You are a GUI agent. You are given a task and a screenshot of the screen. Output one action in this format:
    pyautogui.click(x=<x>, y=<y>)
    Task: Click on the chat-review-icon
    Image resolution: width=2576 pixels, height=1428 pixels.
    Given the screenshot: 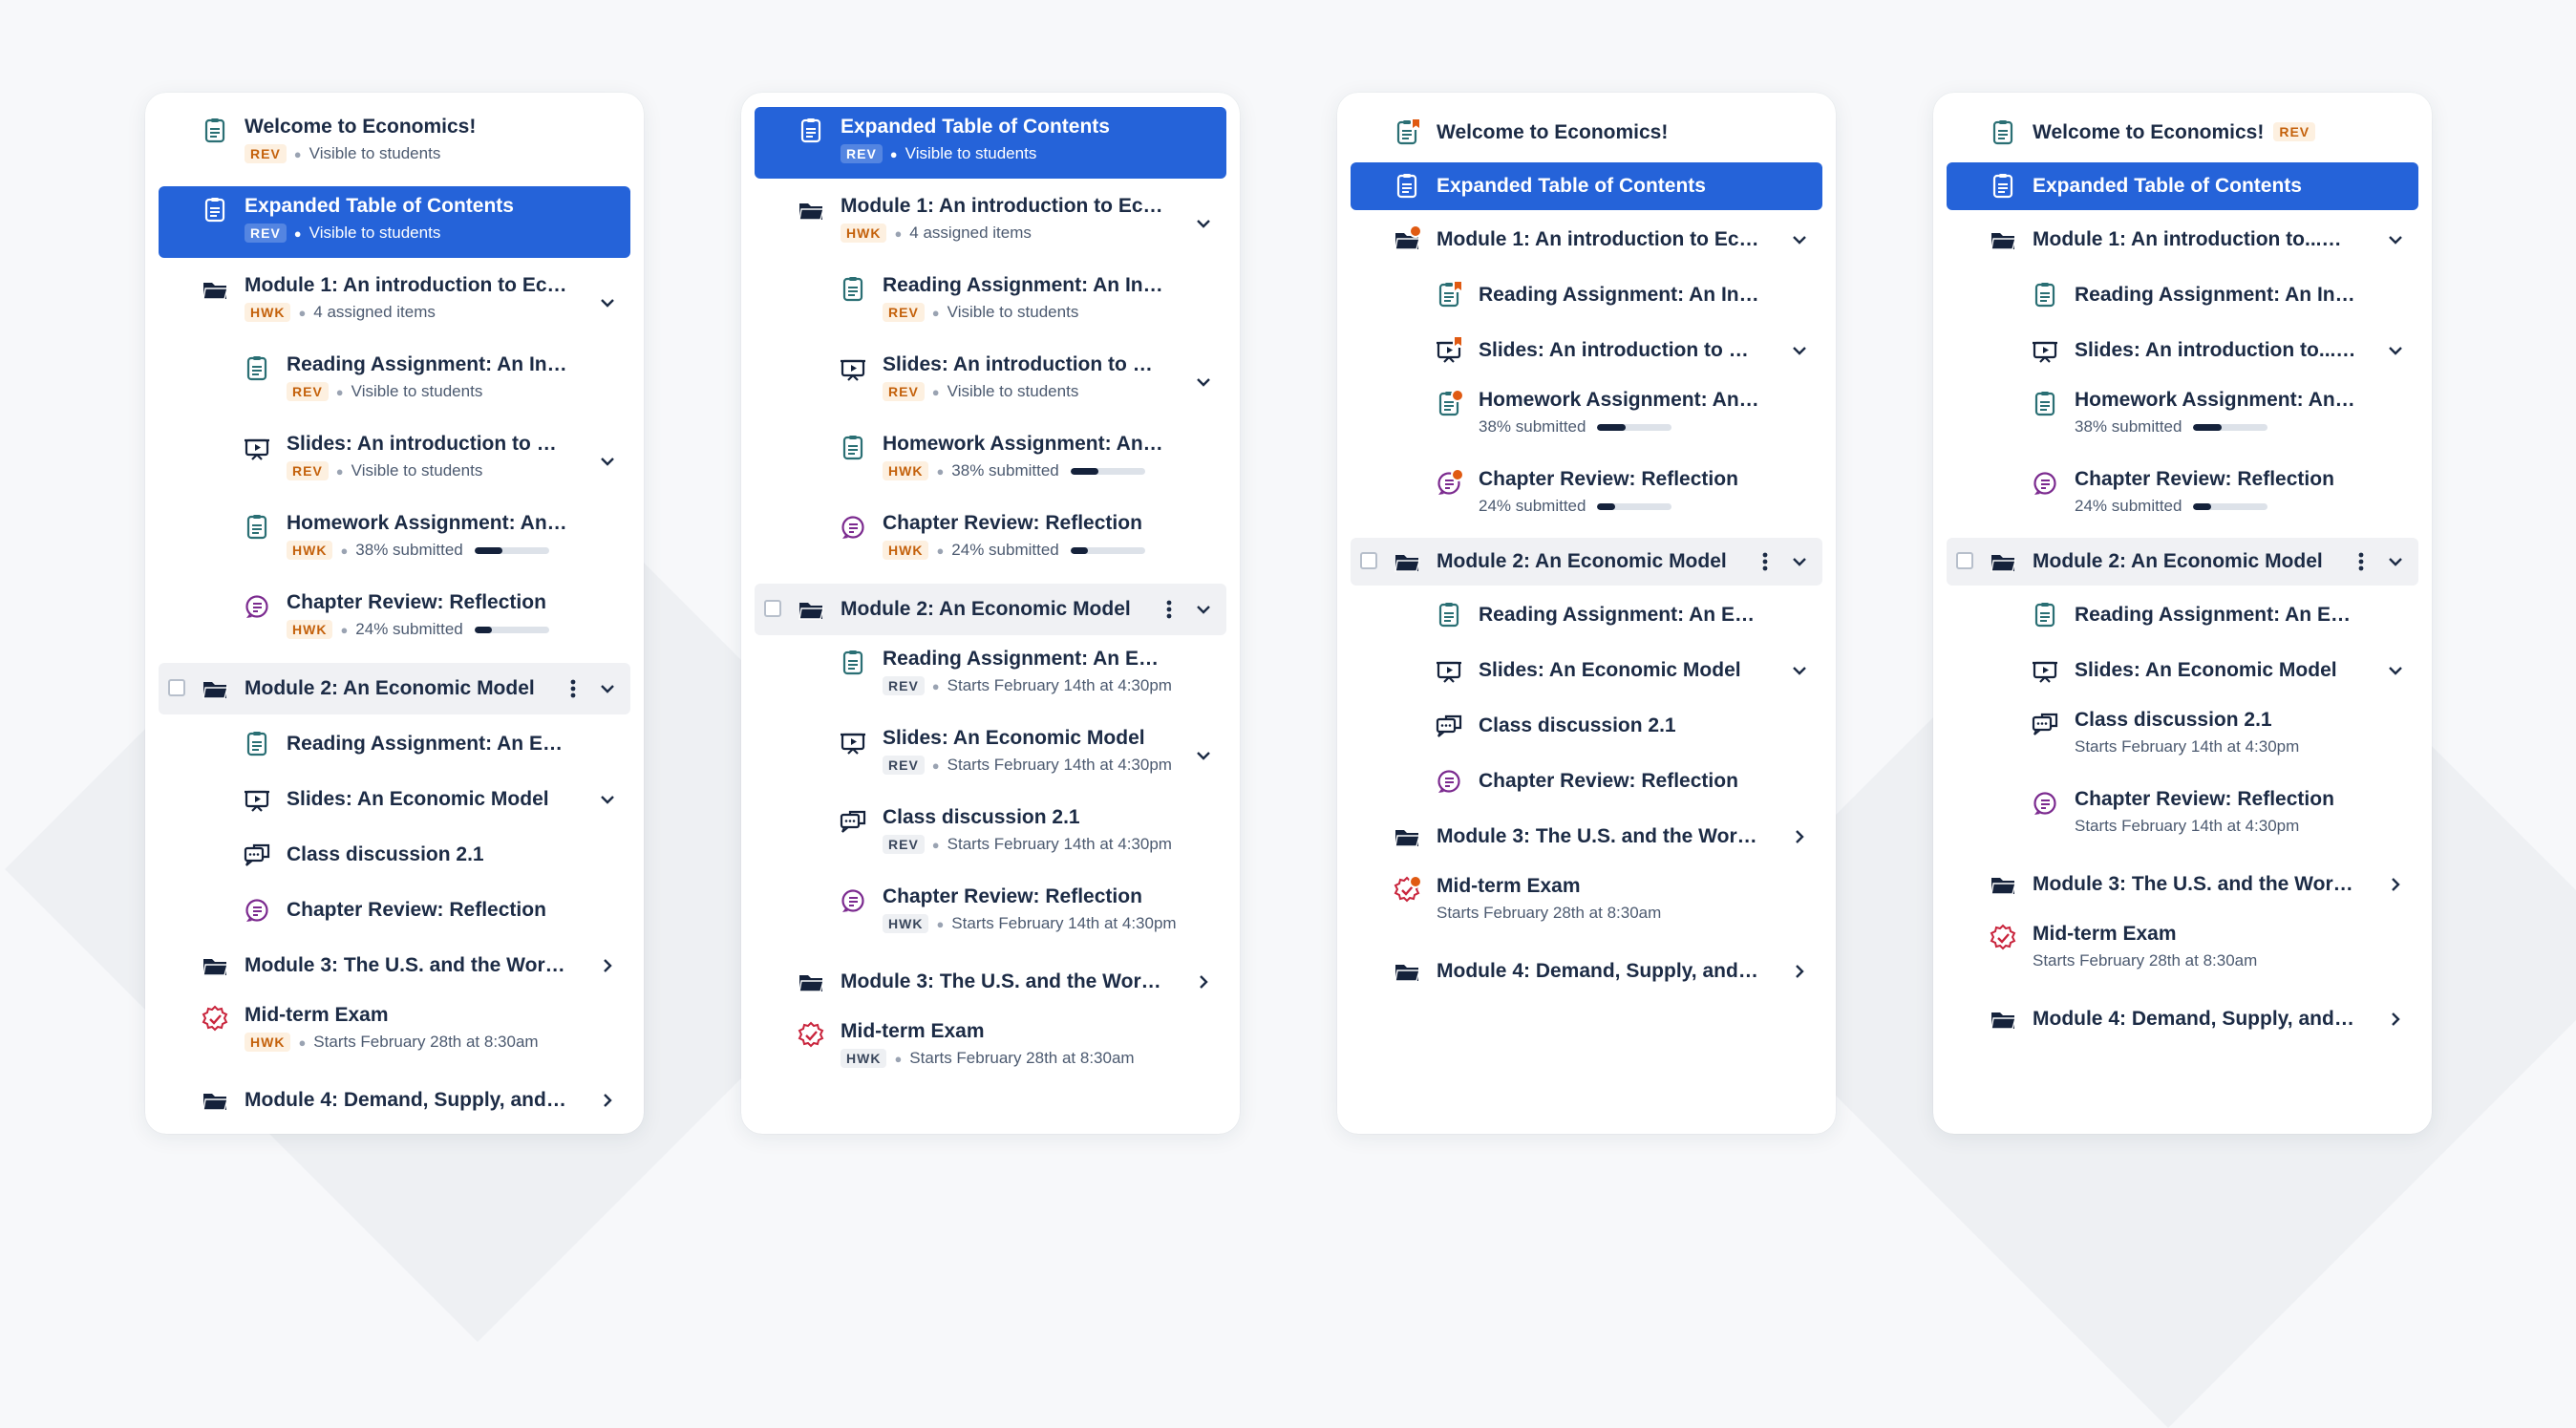 What is the action you would take?
    pyautogui.click(x=1449, y=781)
    